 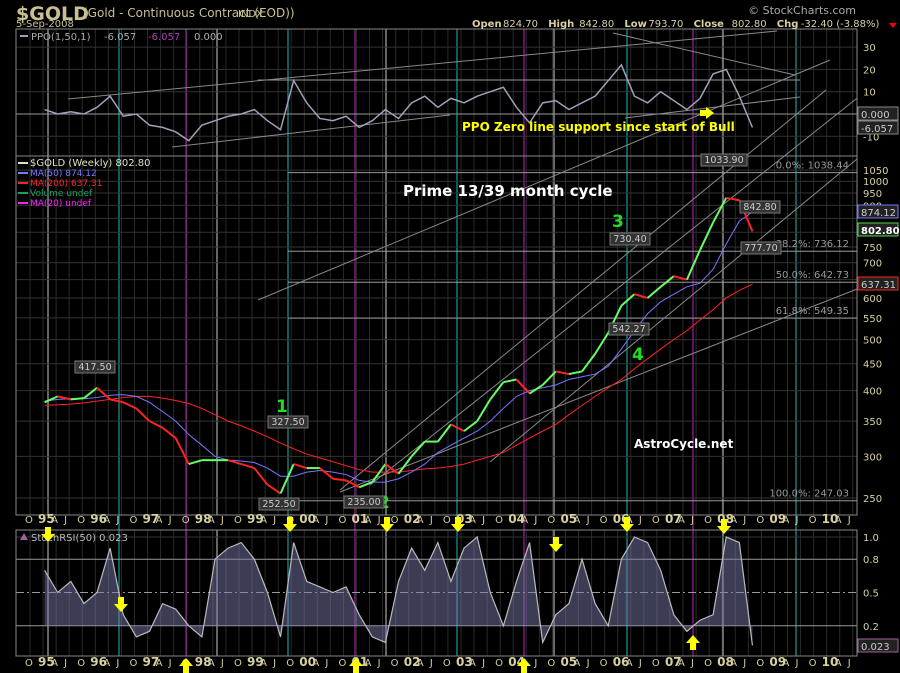 I want to click on fib-label: 0.0%: 1038.44, so click(x=812, y=166).